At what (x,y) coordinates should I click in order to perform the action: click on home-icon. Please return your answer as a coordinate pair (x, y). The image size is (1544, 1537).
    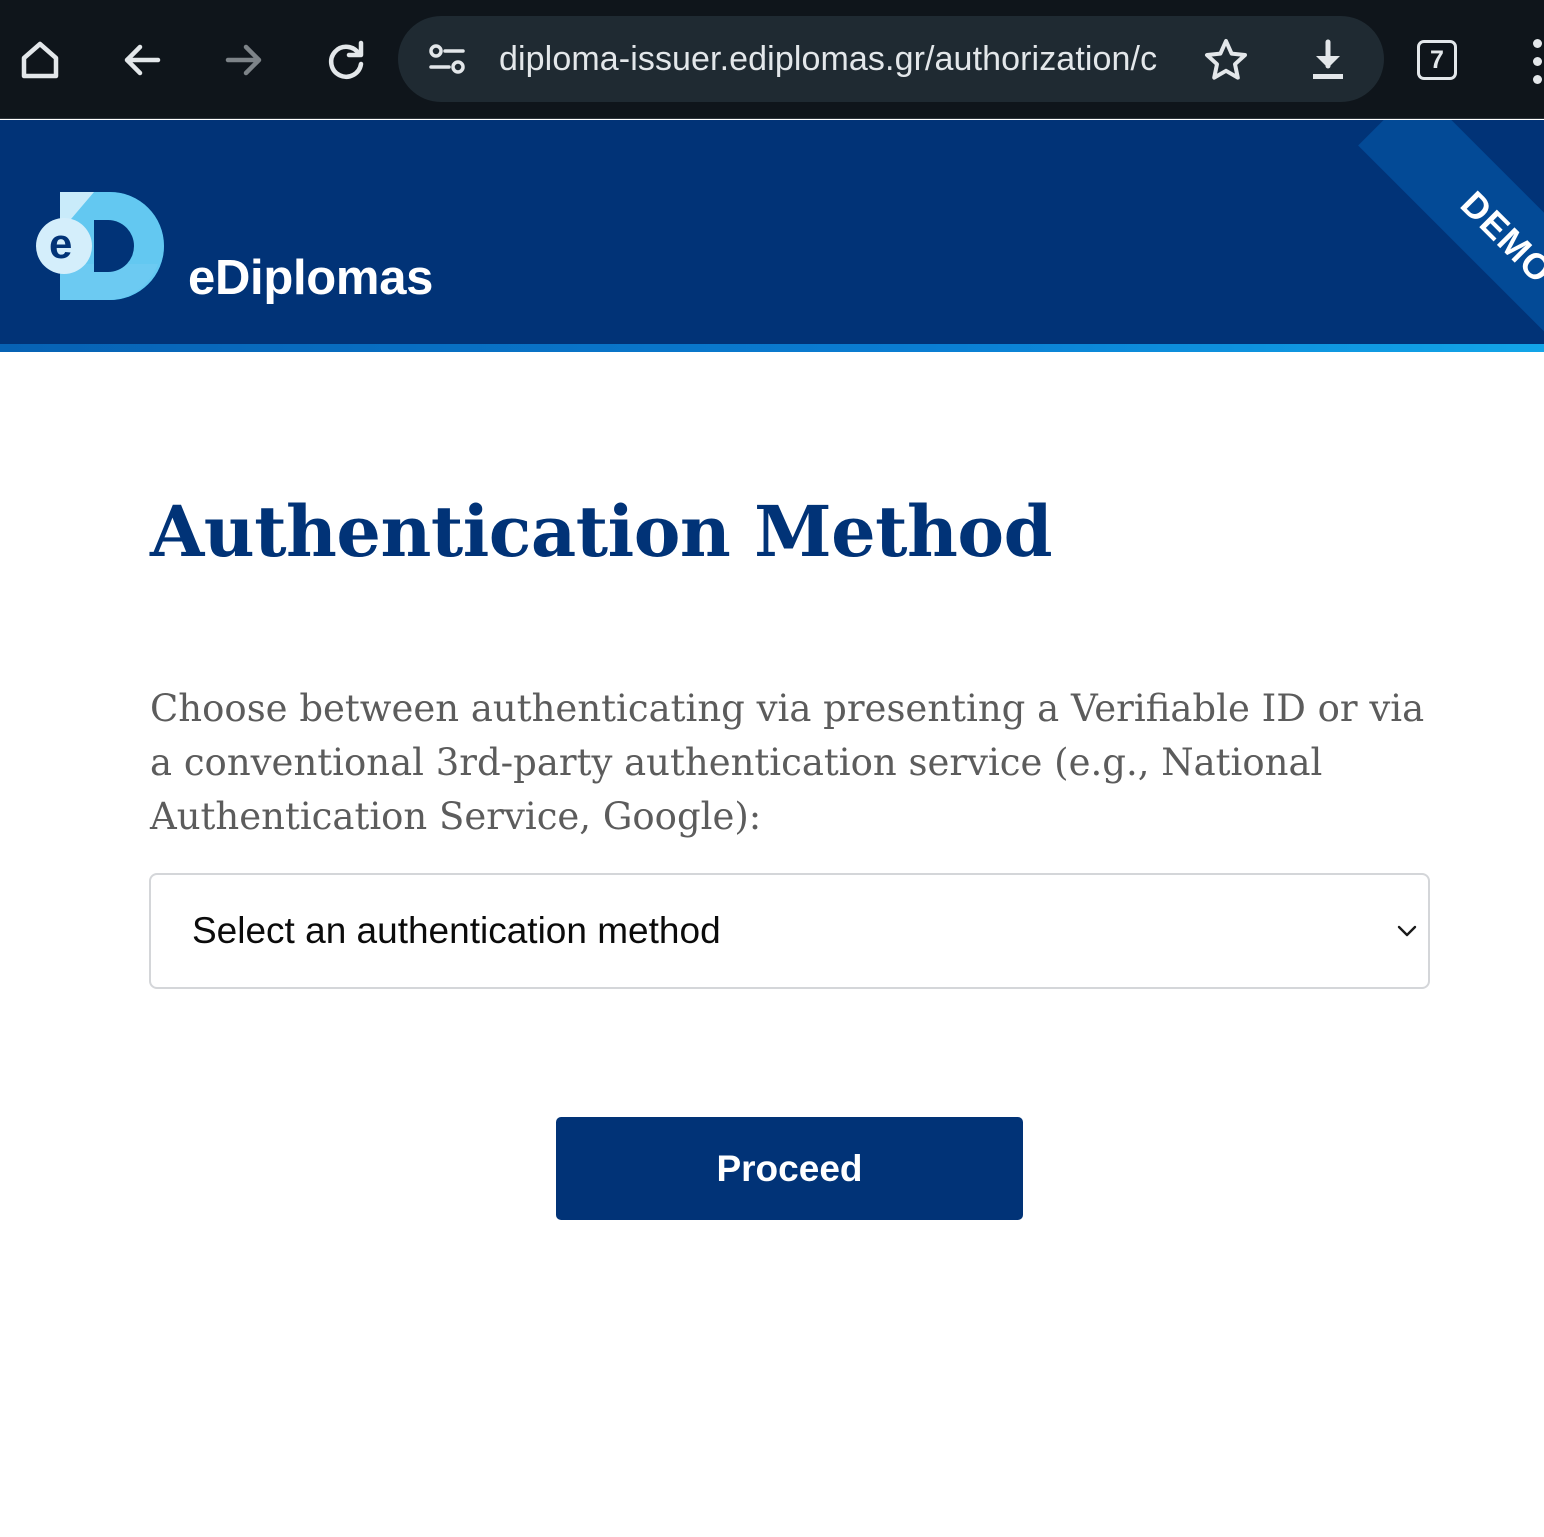
    Looking at the image, I should click on (40, 60).